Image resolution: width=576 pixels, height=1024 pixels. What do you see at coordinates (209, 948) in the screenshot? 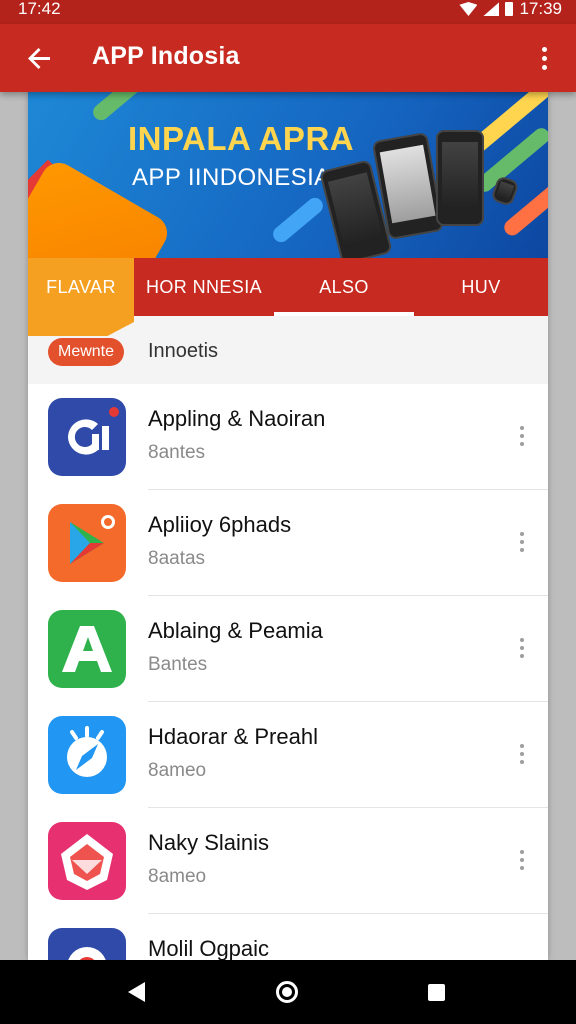
I see `app-name: Molil Ogpaic` at bounding box center [209, 948].